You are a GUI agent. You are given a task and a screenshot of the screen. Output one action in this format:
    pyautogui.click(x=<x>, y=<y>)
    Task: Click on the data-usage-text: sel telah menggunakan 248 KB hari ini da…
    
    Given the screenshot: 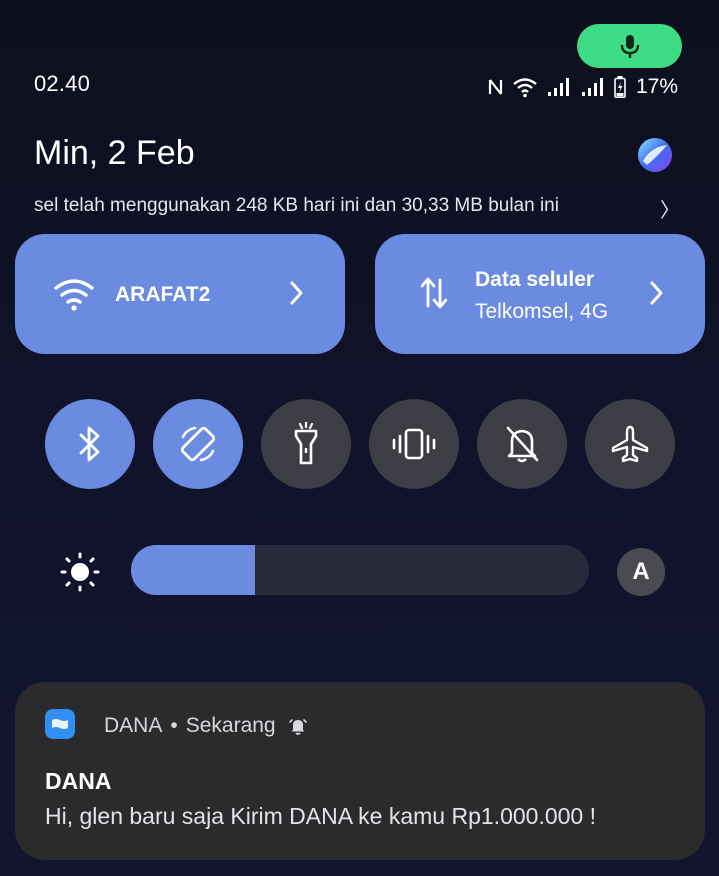 What is the action you would take?
    pyautogui.click(x=334, y=206)
    